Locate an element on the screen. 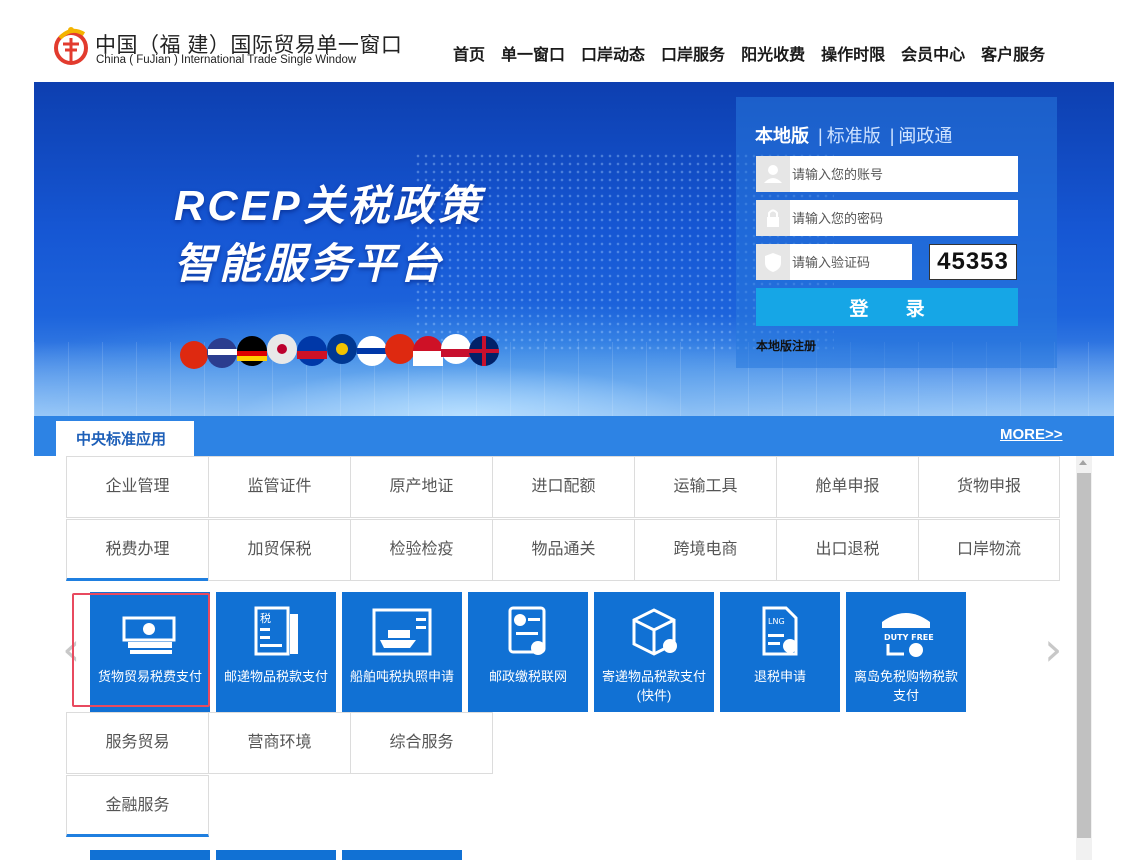 The height and width of the screenshot is (860, 1128). account-field is located at coordinates (887, 174).